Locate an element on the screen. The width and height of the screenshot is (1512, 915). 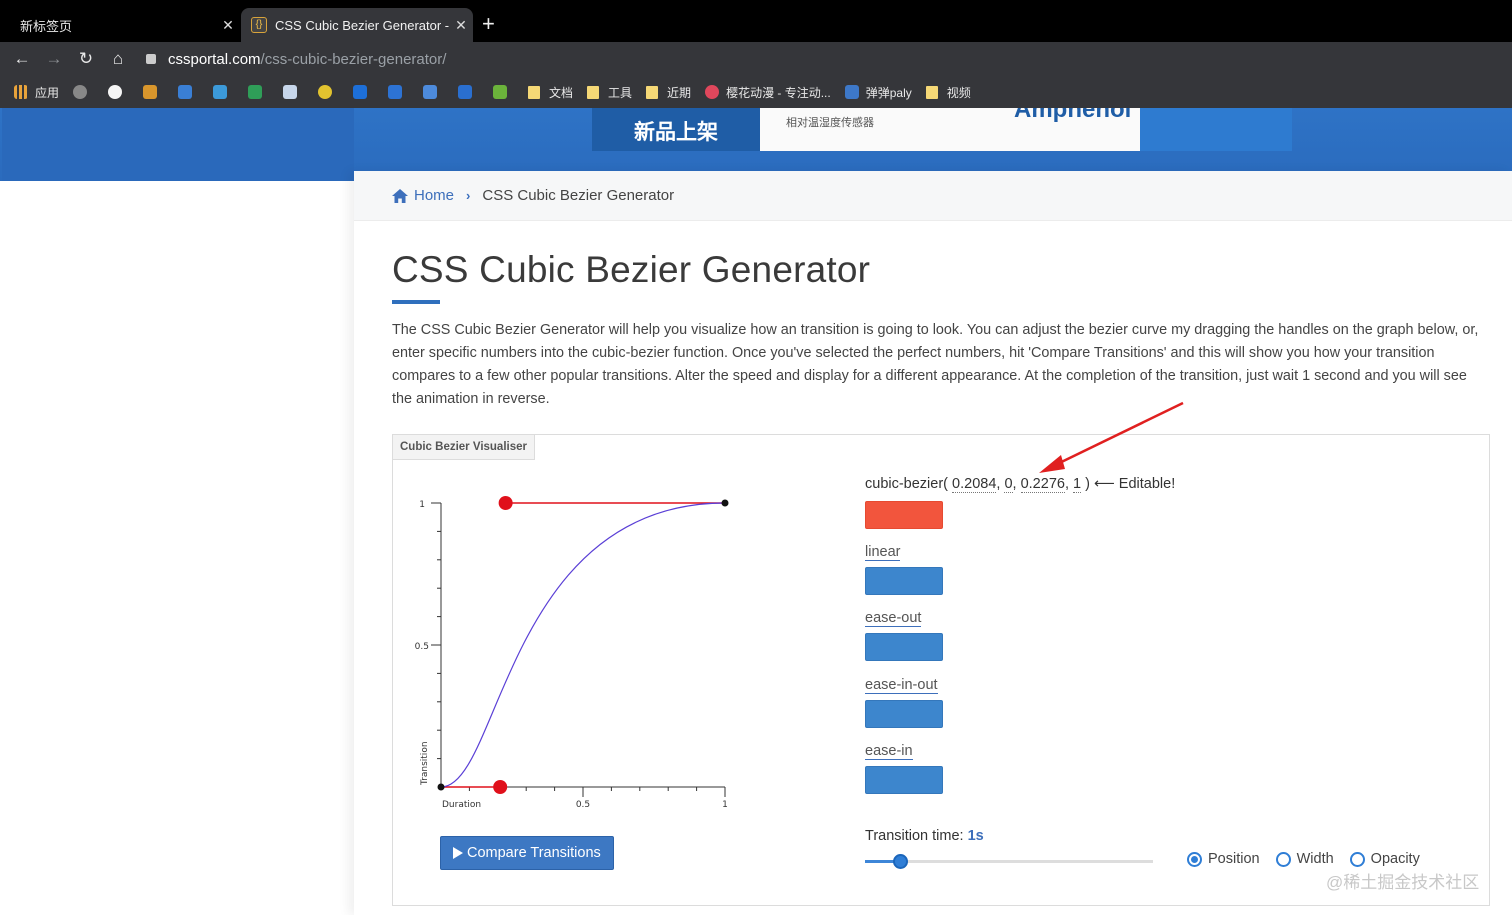
x-tick-label: 1 is located at coordinates (725, 805).